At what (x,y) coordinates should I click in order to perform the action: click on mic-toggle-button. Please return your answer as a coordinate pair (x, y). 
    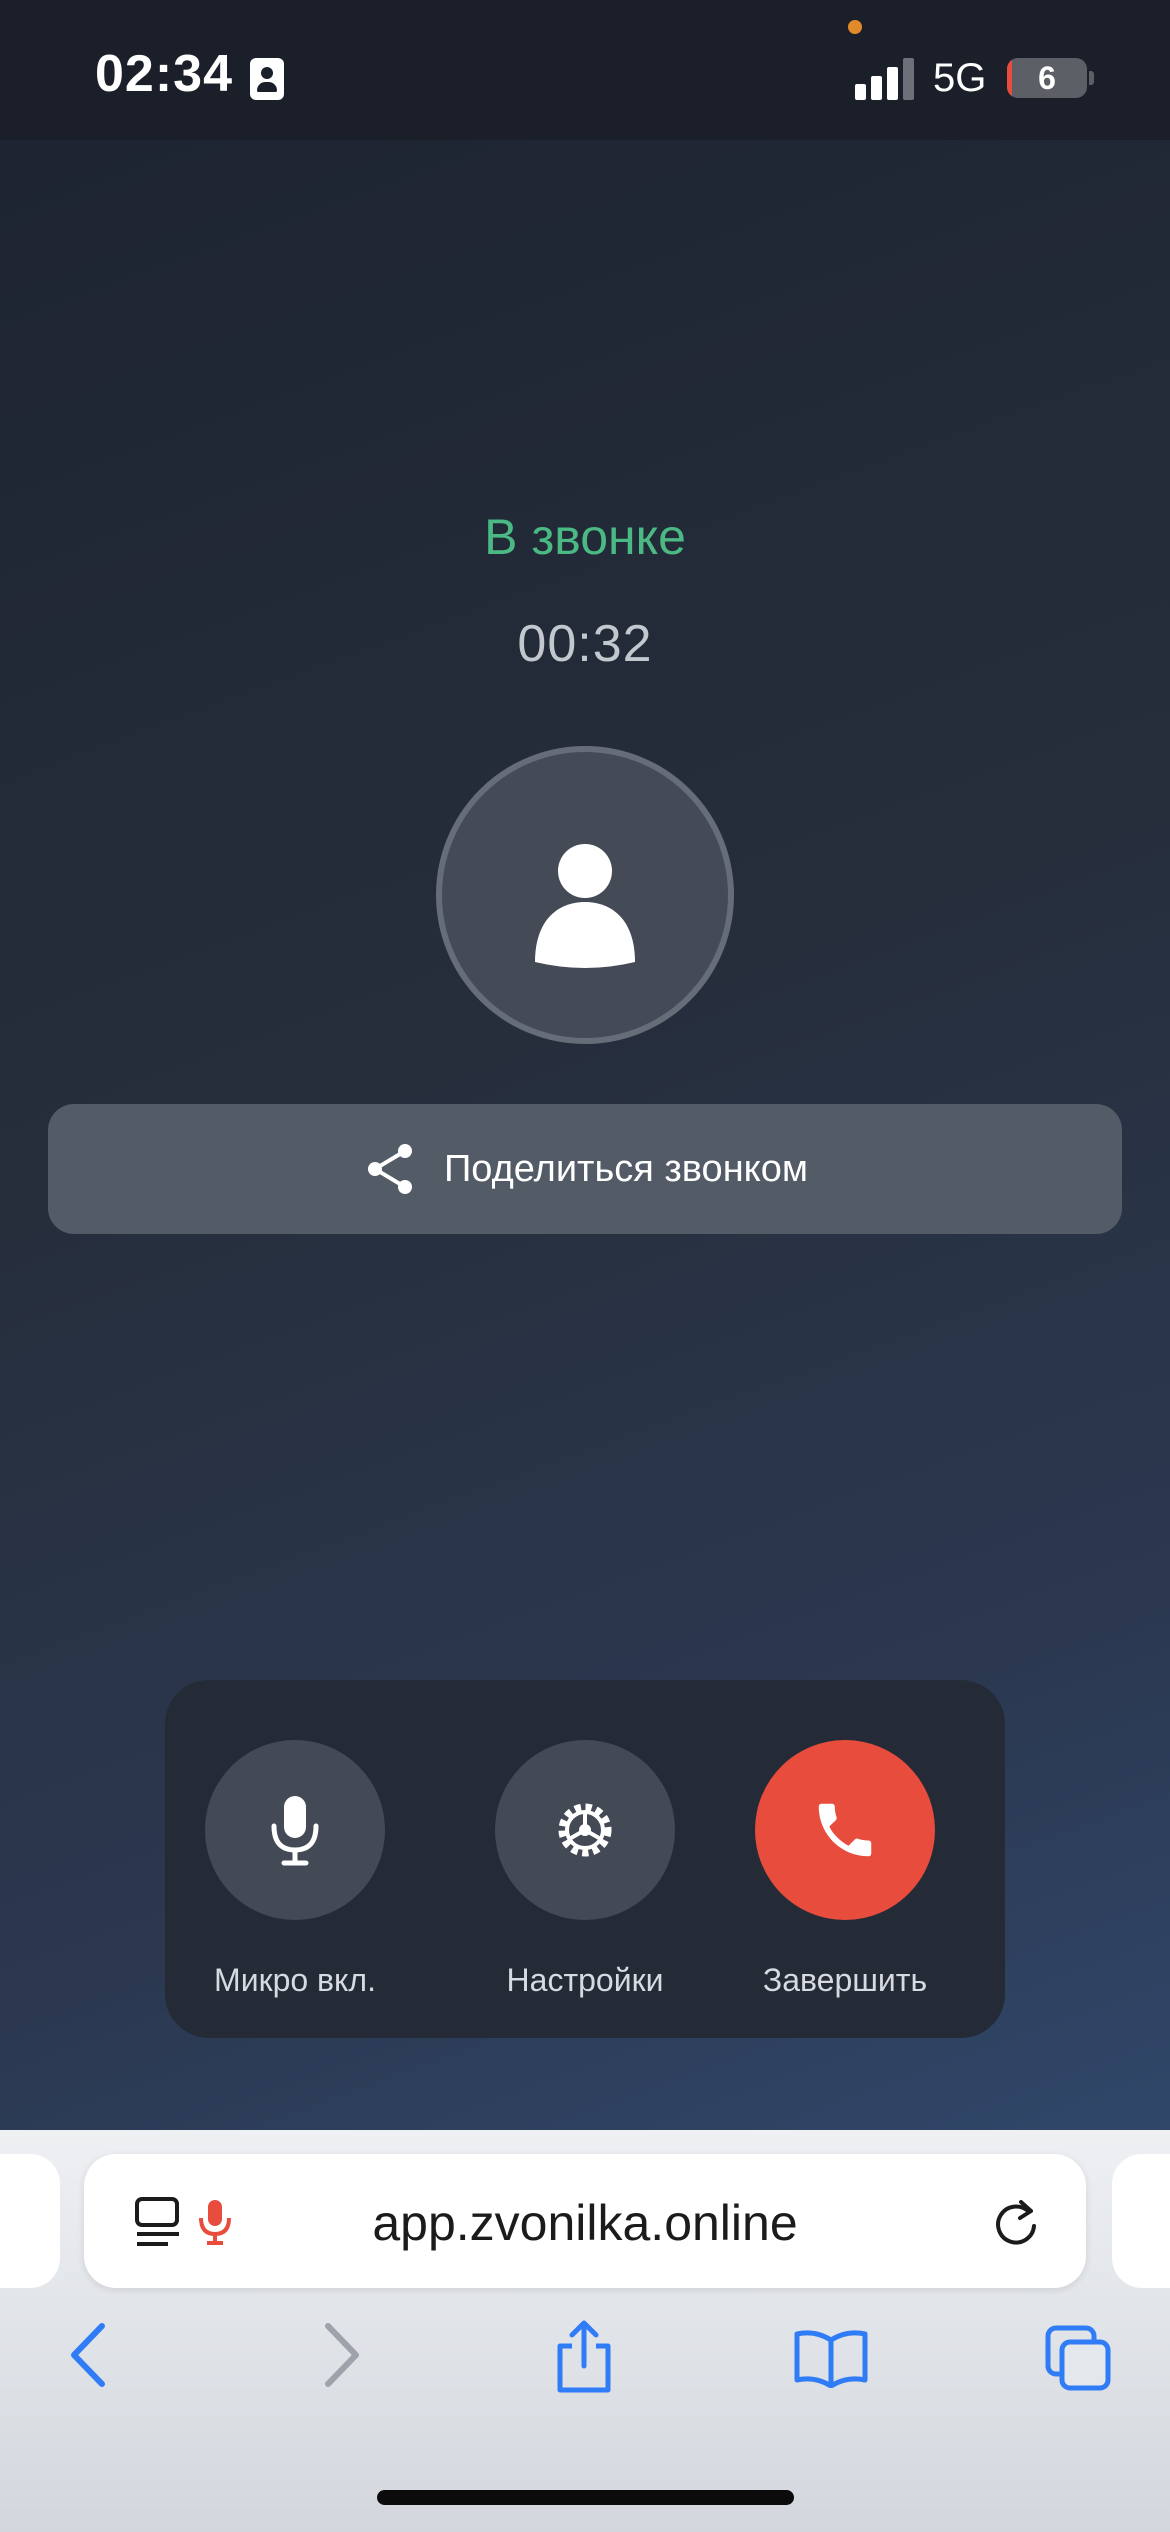
    Looking at the image, I should click on (295, 1830).